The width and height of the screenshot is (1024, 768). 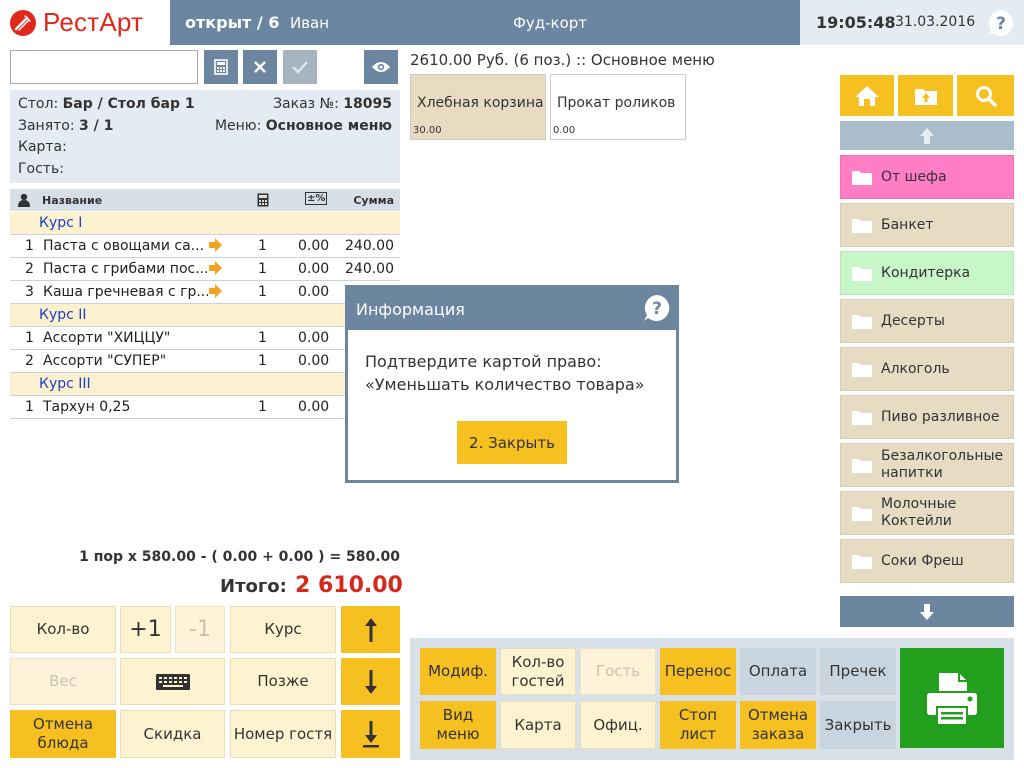 What do you see at coordinates (538, 671) in the screenshot?
I see `guests-count-button: Кол-во гостей` at bounding box center [538, 671].